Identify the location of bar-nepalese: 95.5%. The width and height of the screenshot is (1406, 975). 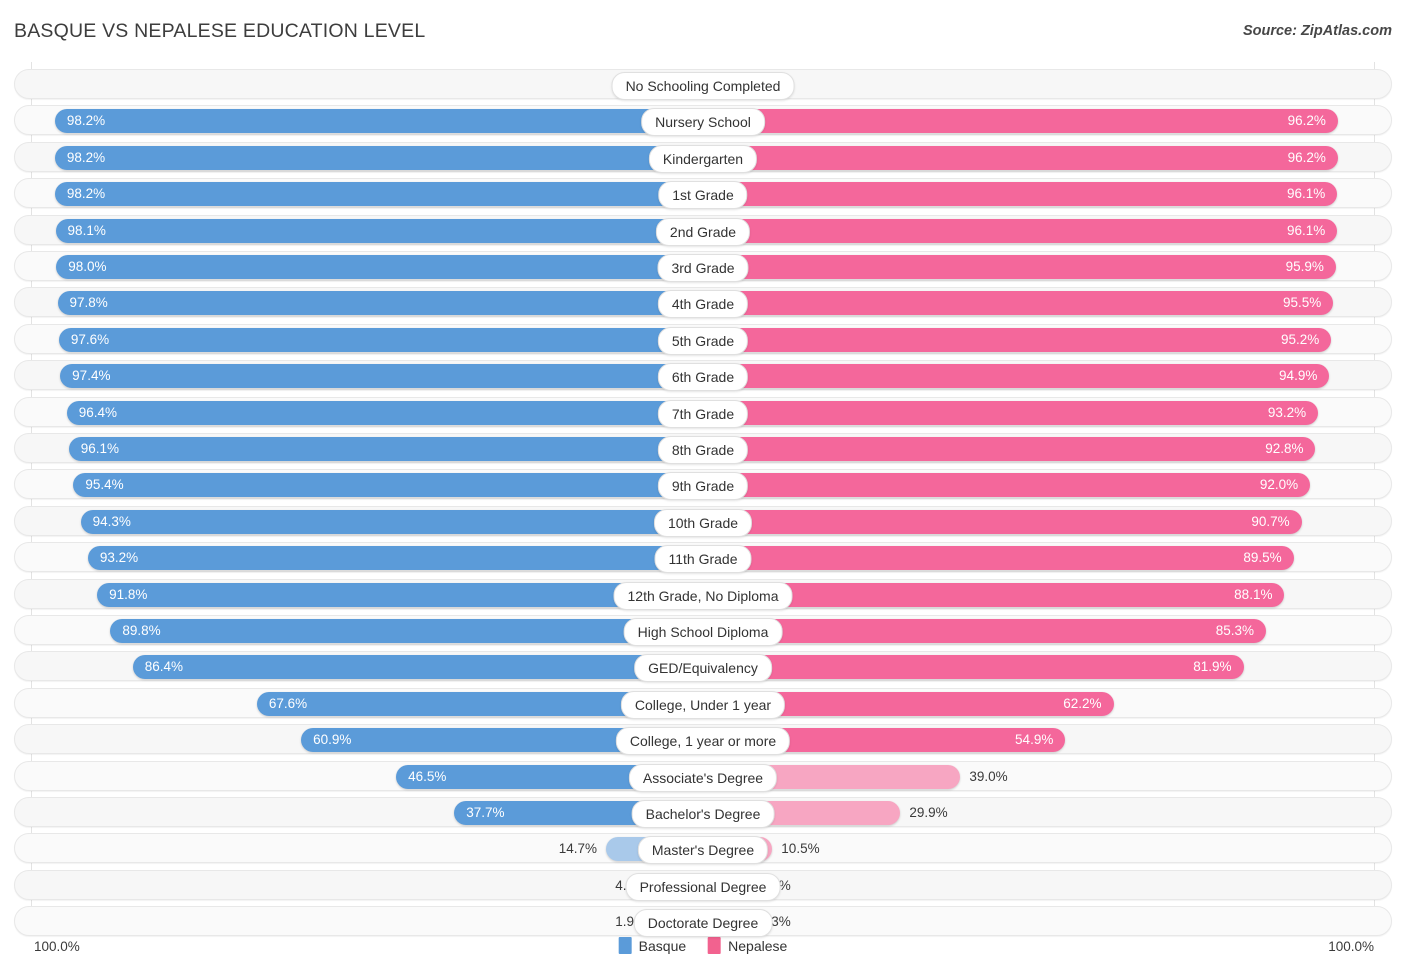
(1018, 303).